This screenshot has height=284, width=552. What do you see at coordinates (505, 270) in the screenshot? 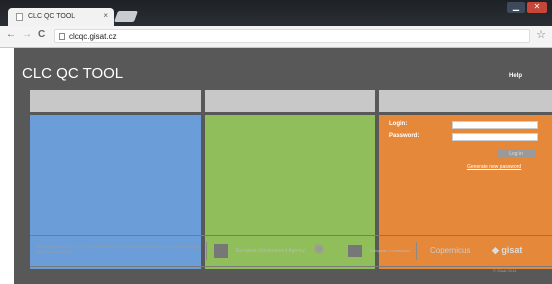
I see `copyright: © Gisat 2014` at bounding box center [505, 270].